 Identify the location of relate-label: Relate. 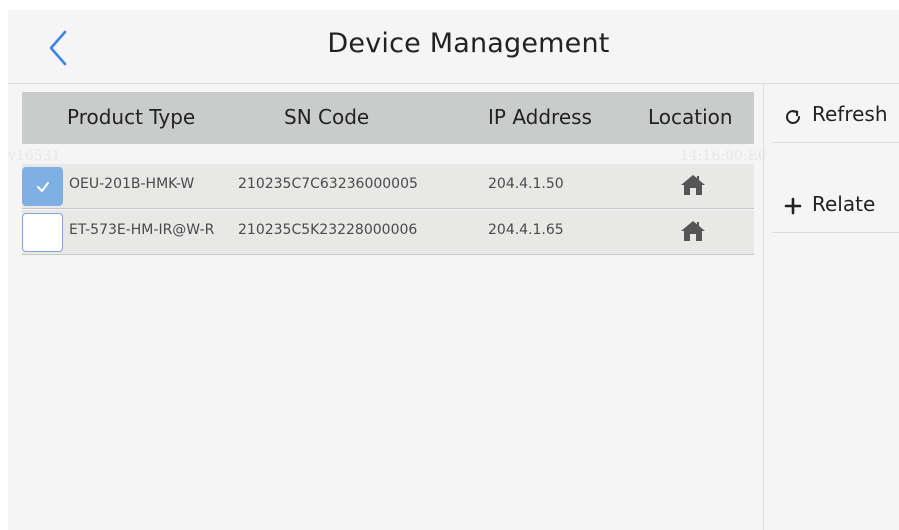
(844, 204).